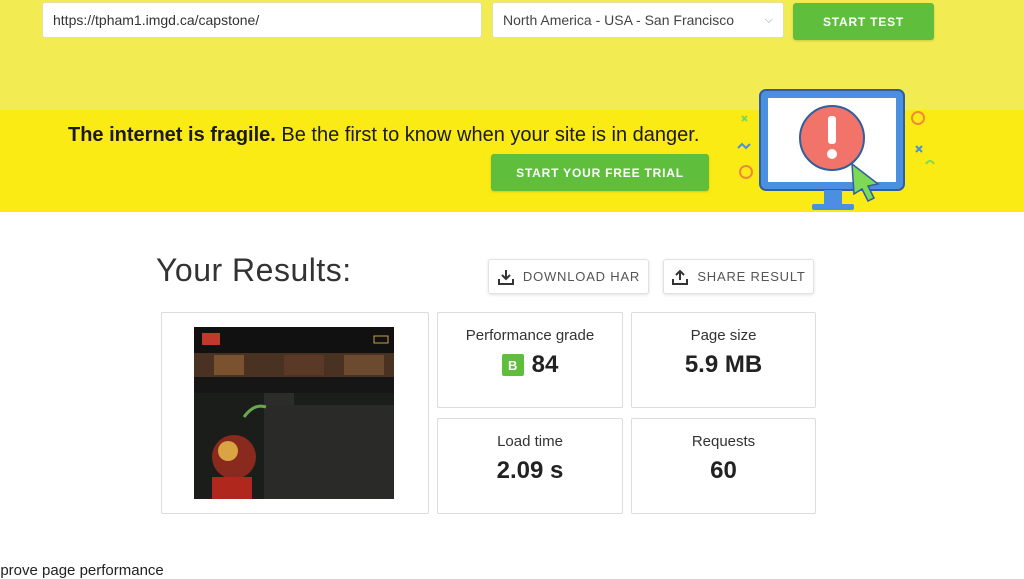 This screenshot has height=579, width=1024. Describe the element at coordinates (530, 470) in the screenshot. I see `load-time-value: 2.09 s` at that location.